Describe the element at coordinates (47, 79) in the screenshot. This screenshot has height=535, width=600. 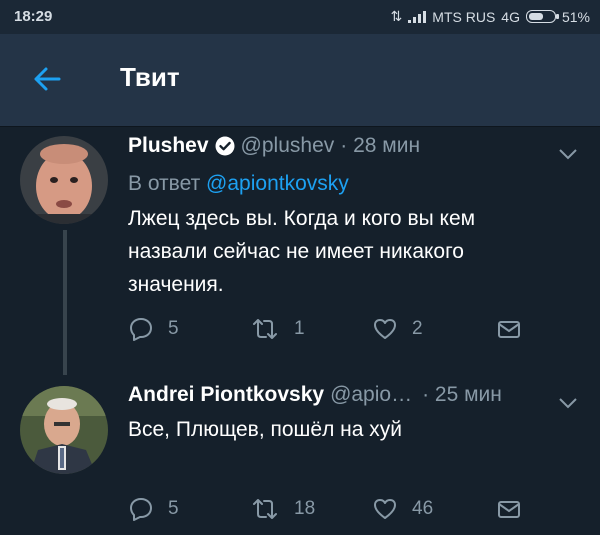
I see `back-arrow-icon` at that location.